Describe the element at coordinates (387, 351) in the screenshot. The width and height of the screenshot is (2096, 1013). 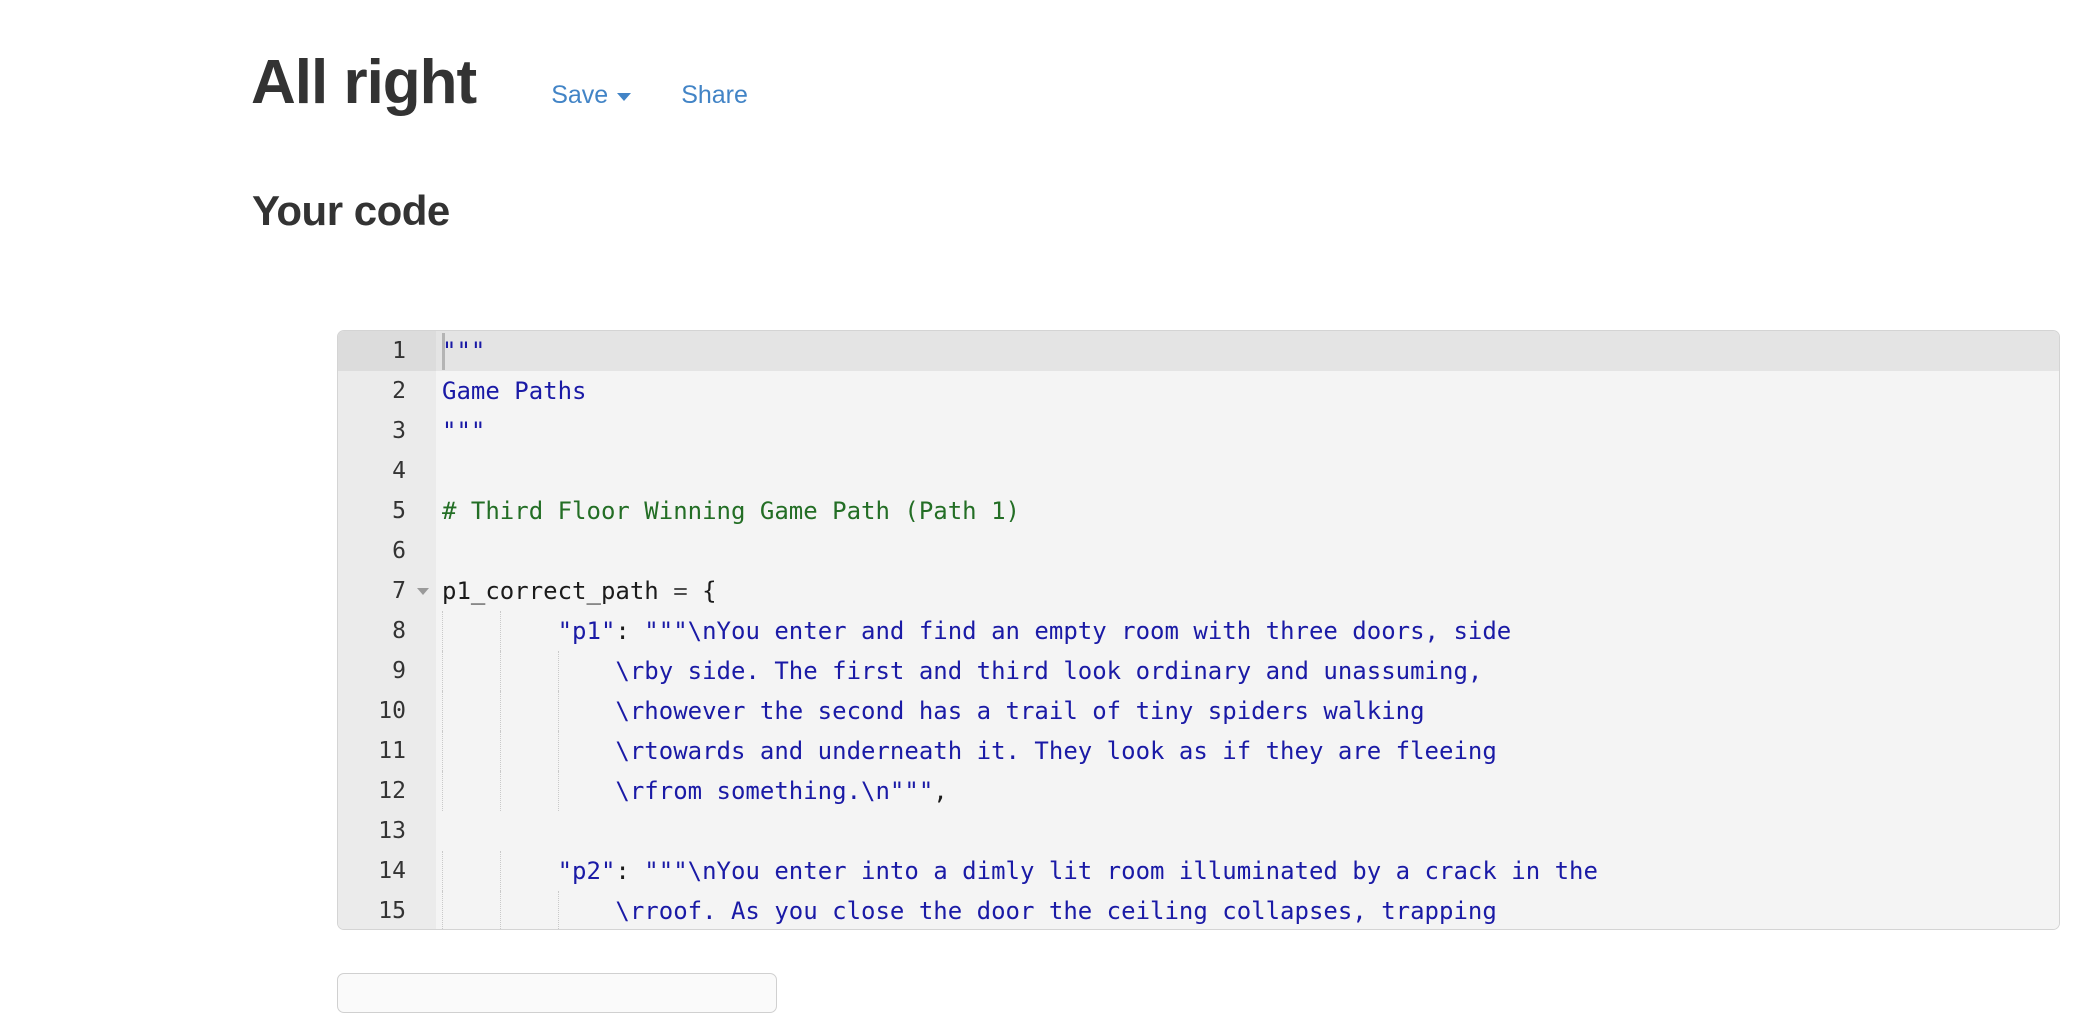
I see `gutter-line-number: 1` at that location.